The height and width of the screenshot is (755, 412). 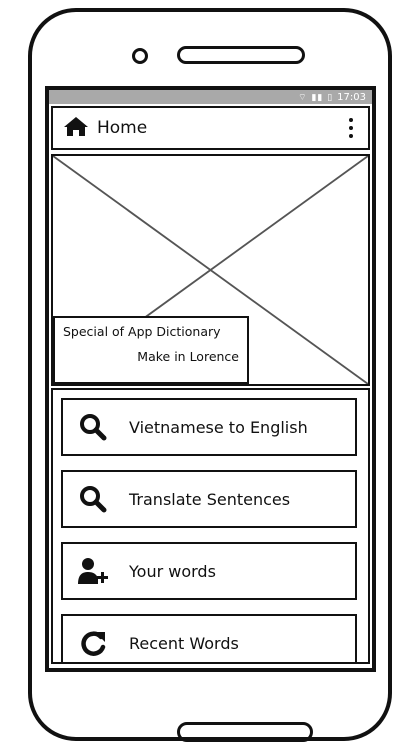 I want to click on vietnamese-to-english-button: Vietnamese to English, so click(x=209, y=427).